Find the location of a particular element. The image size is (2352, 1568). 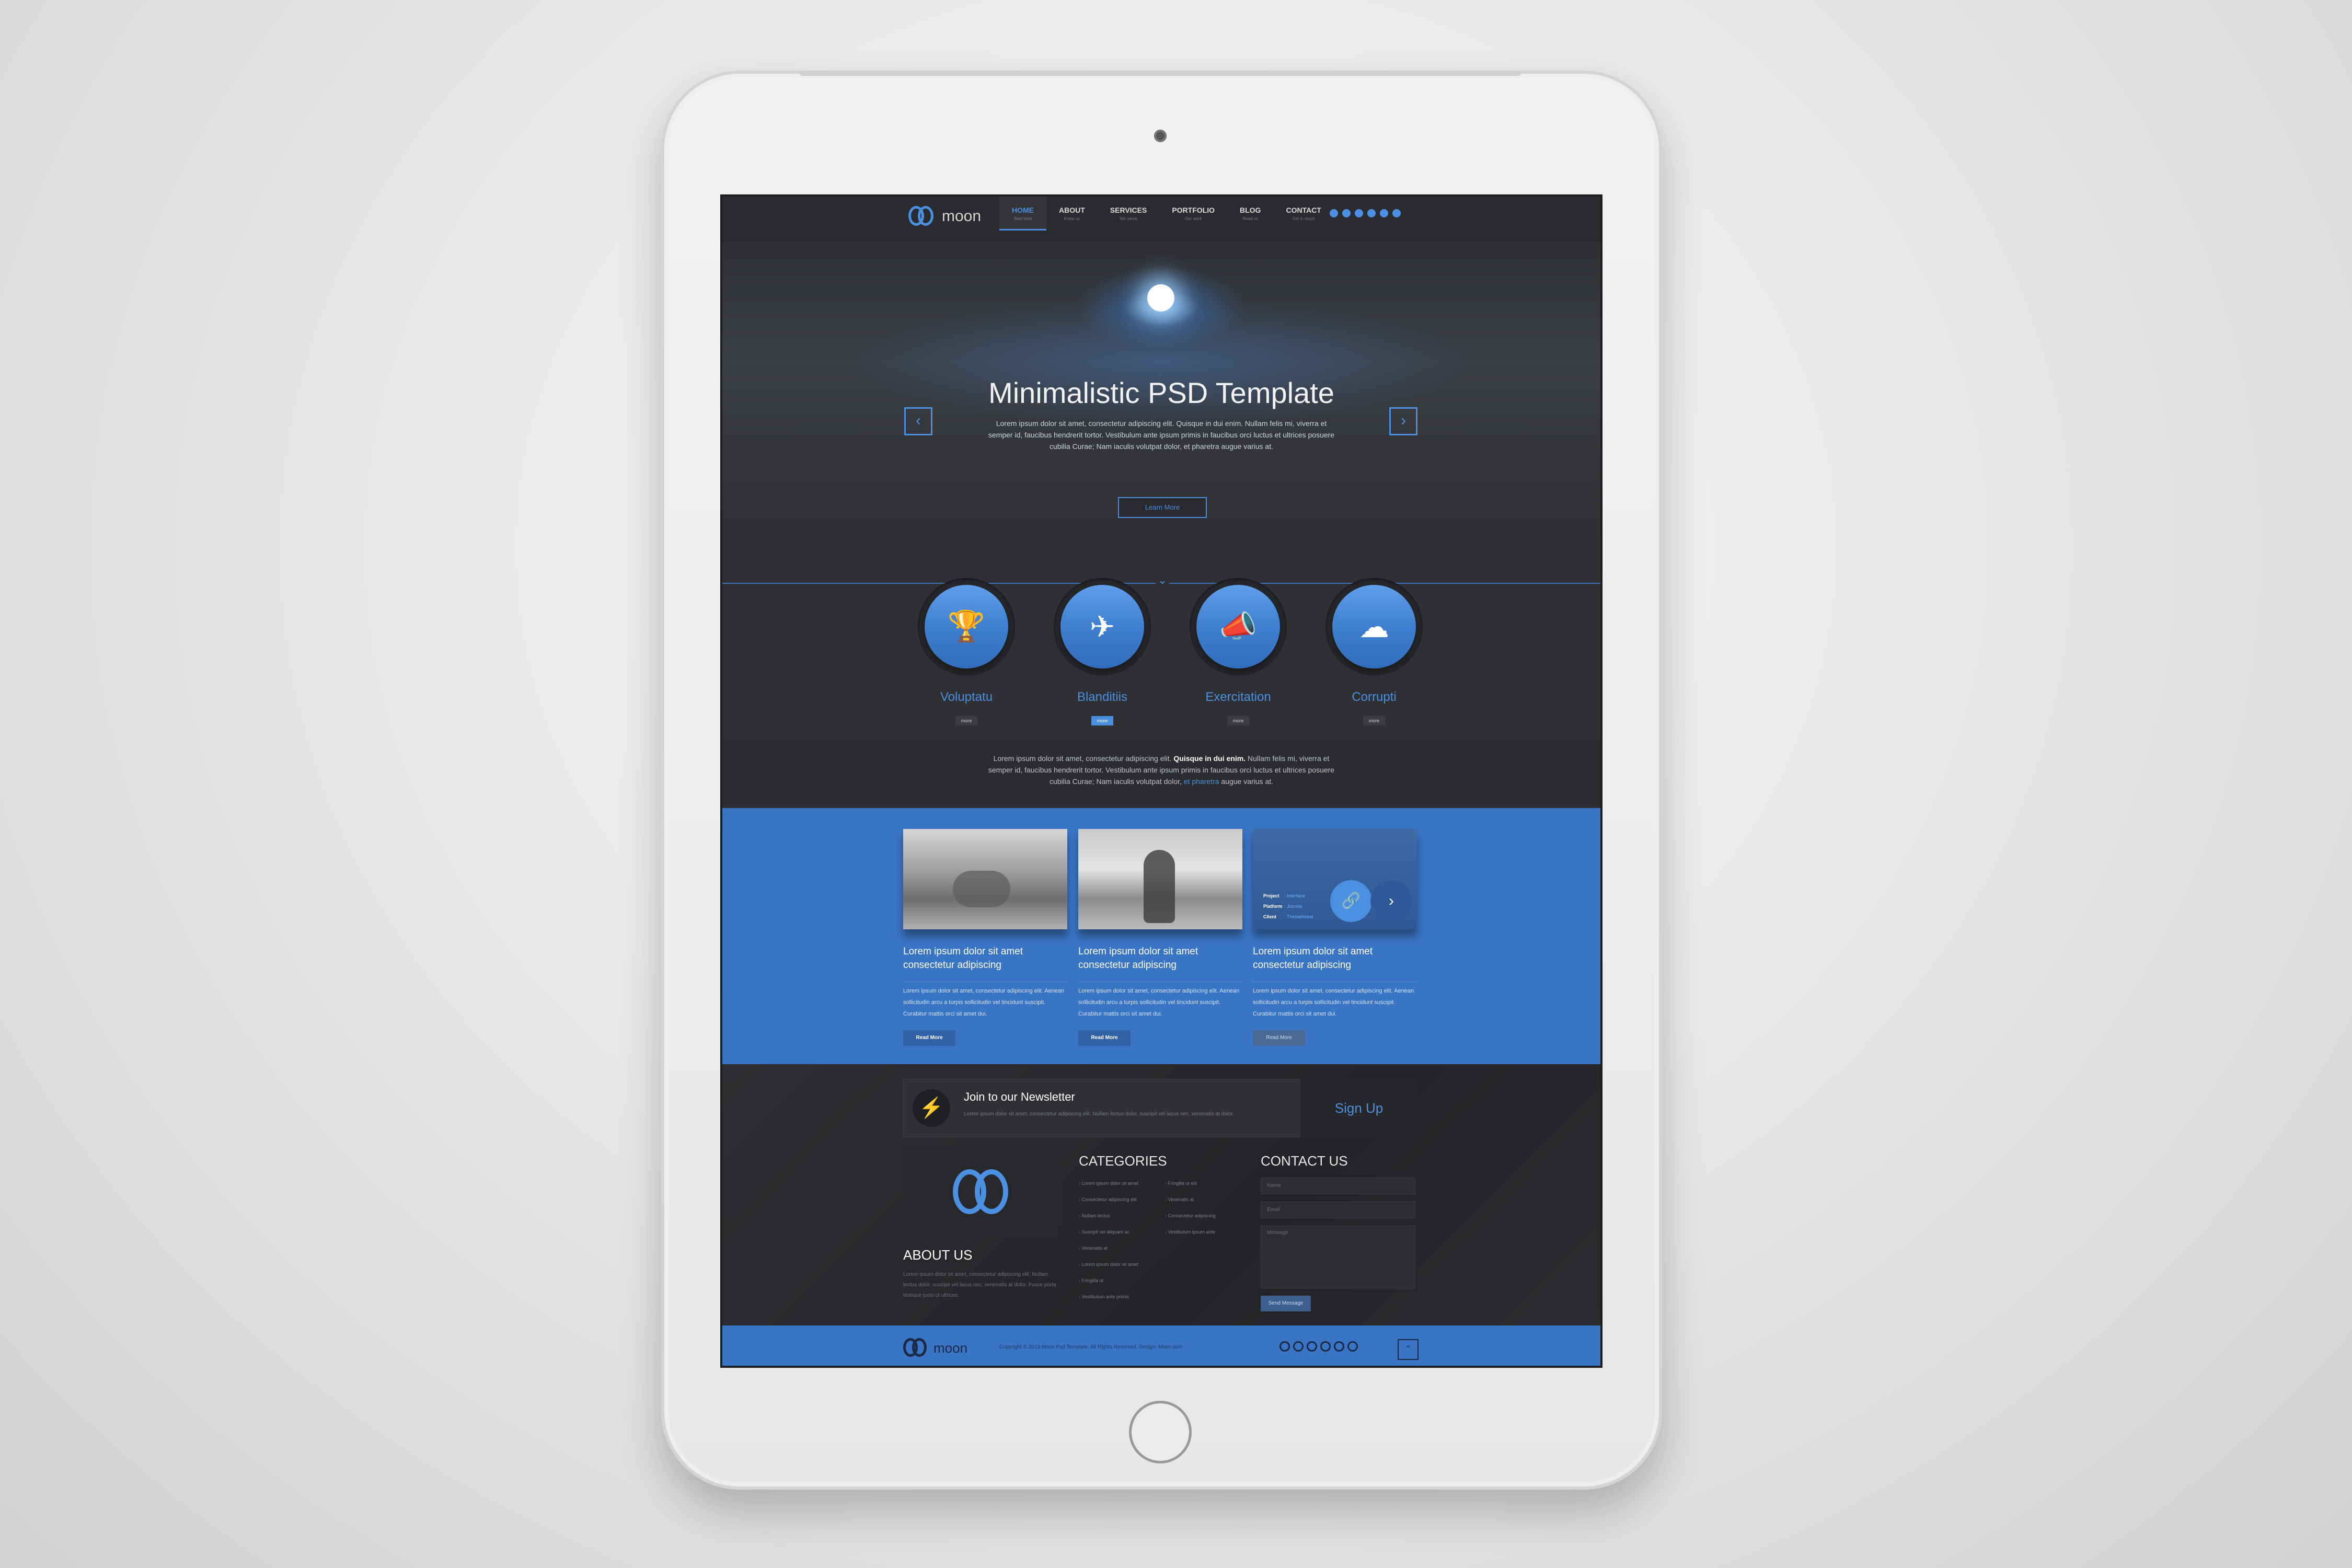

nav-services: SERVICES We serve is located at coordinates (1129, 213).